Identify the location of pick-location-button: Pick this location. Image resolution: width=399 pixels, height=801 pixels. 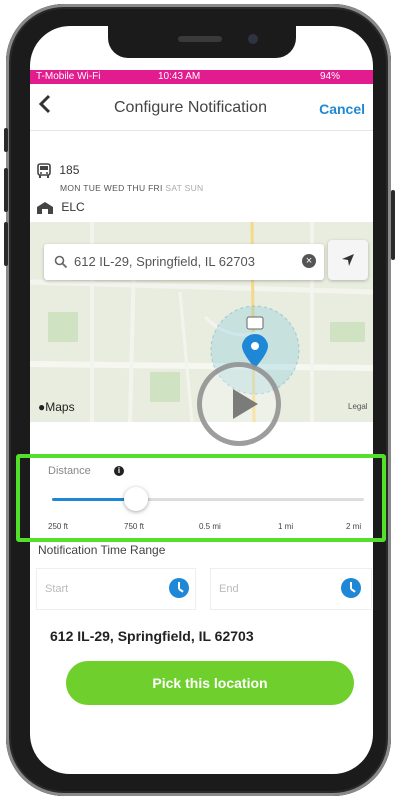
(210, 683).